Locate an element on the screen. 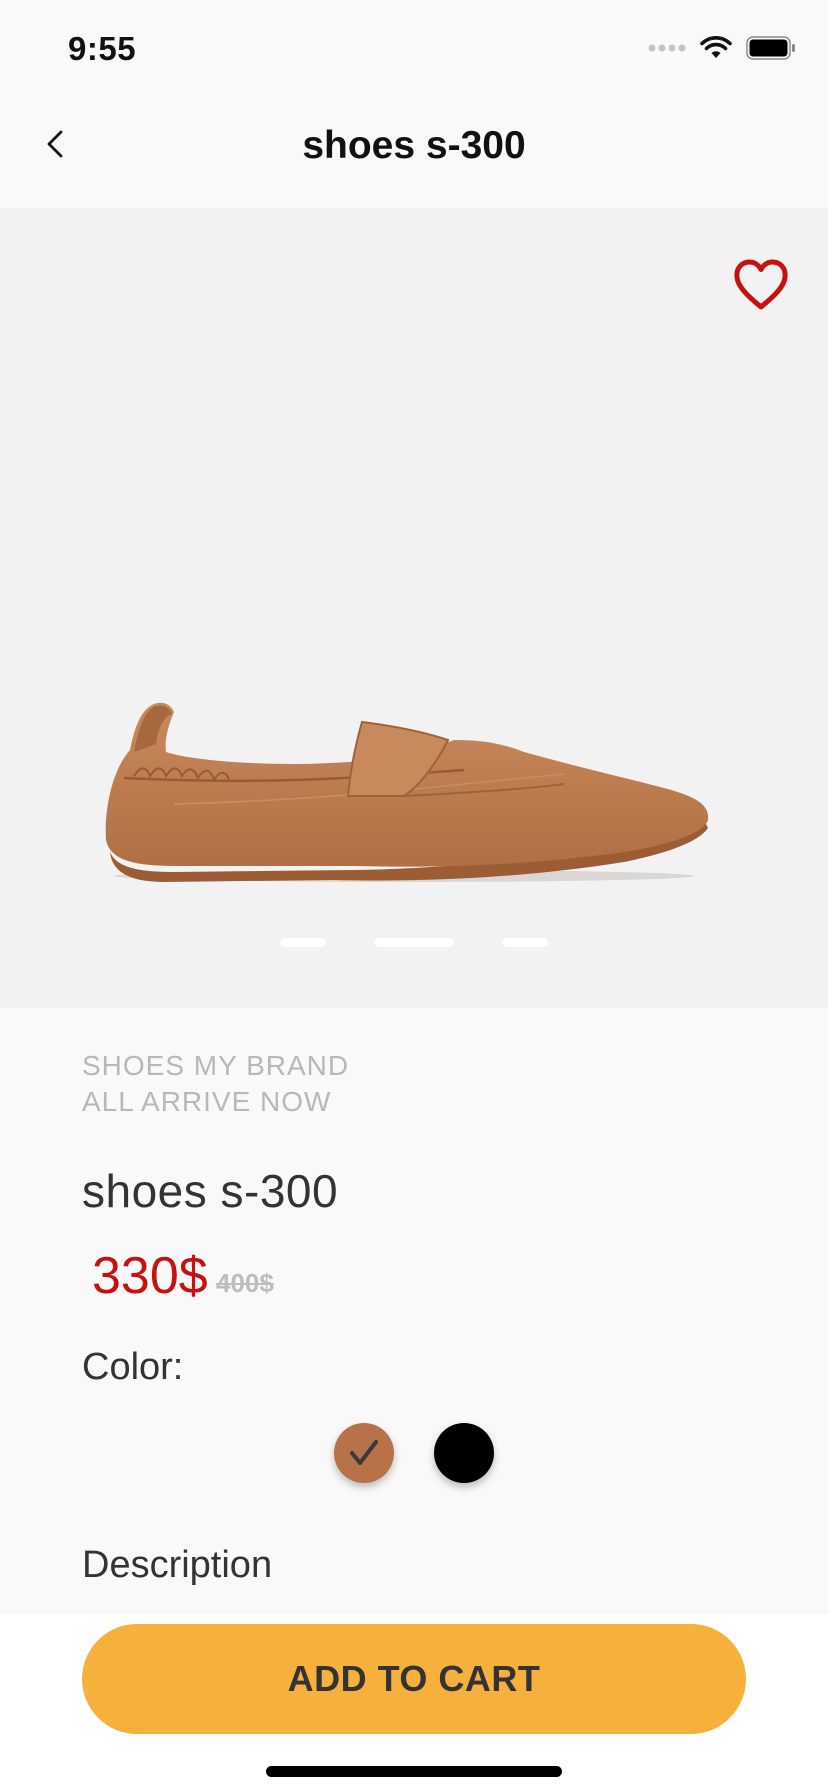  bottom-action-bar: ADD TO CART is located at coordinates (414, 1703).